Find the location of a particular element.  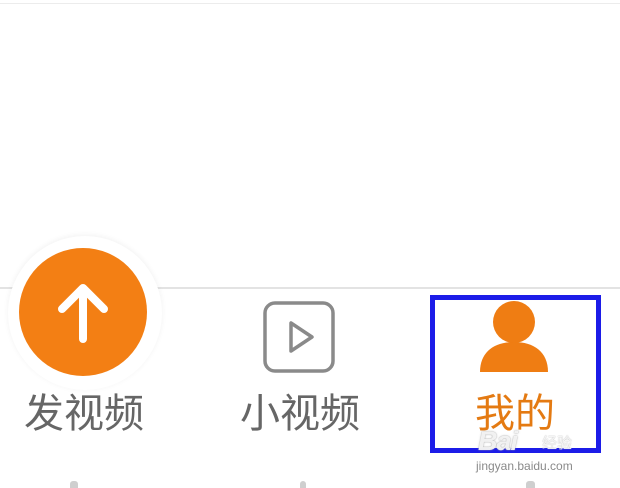

arrow-up-icon is located at coordinates (83, 313).